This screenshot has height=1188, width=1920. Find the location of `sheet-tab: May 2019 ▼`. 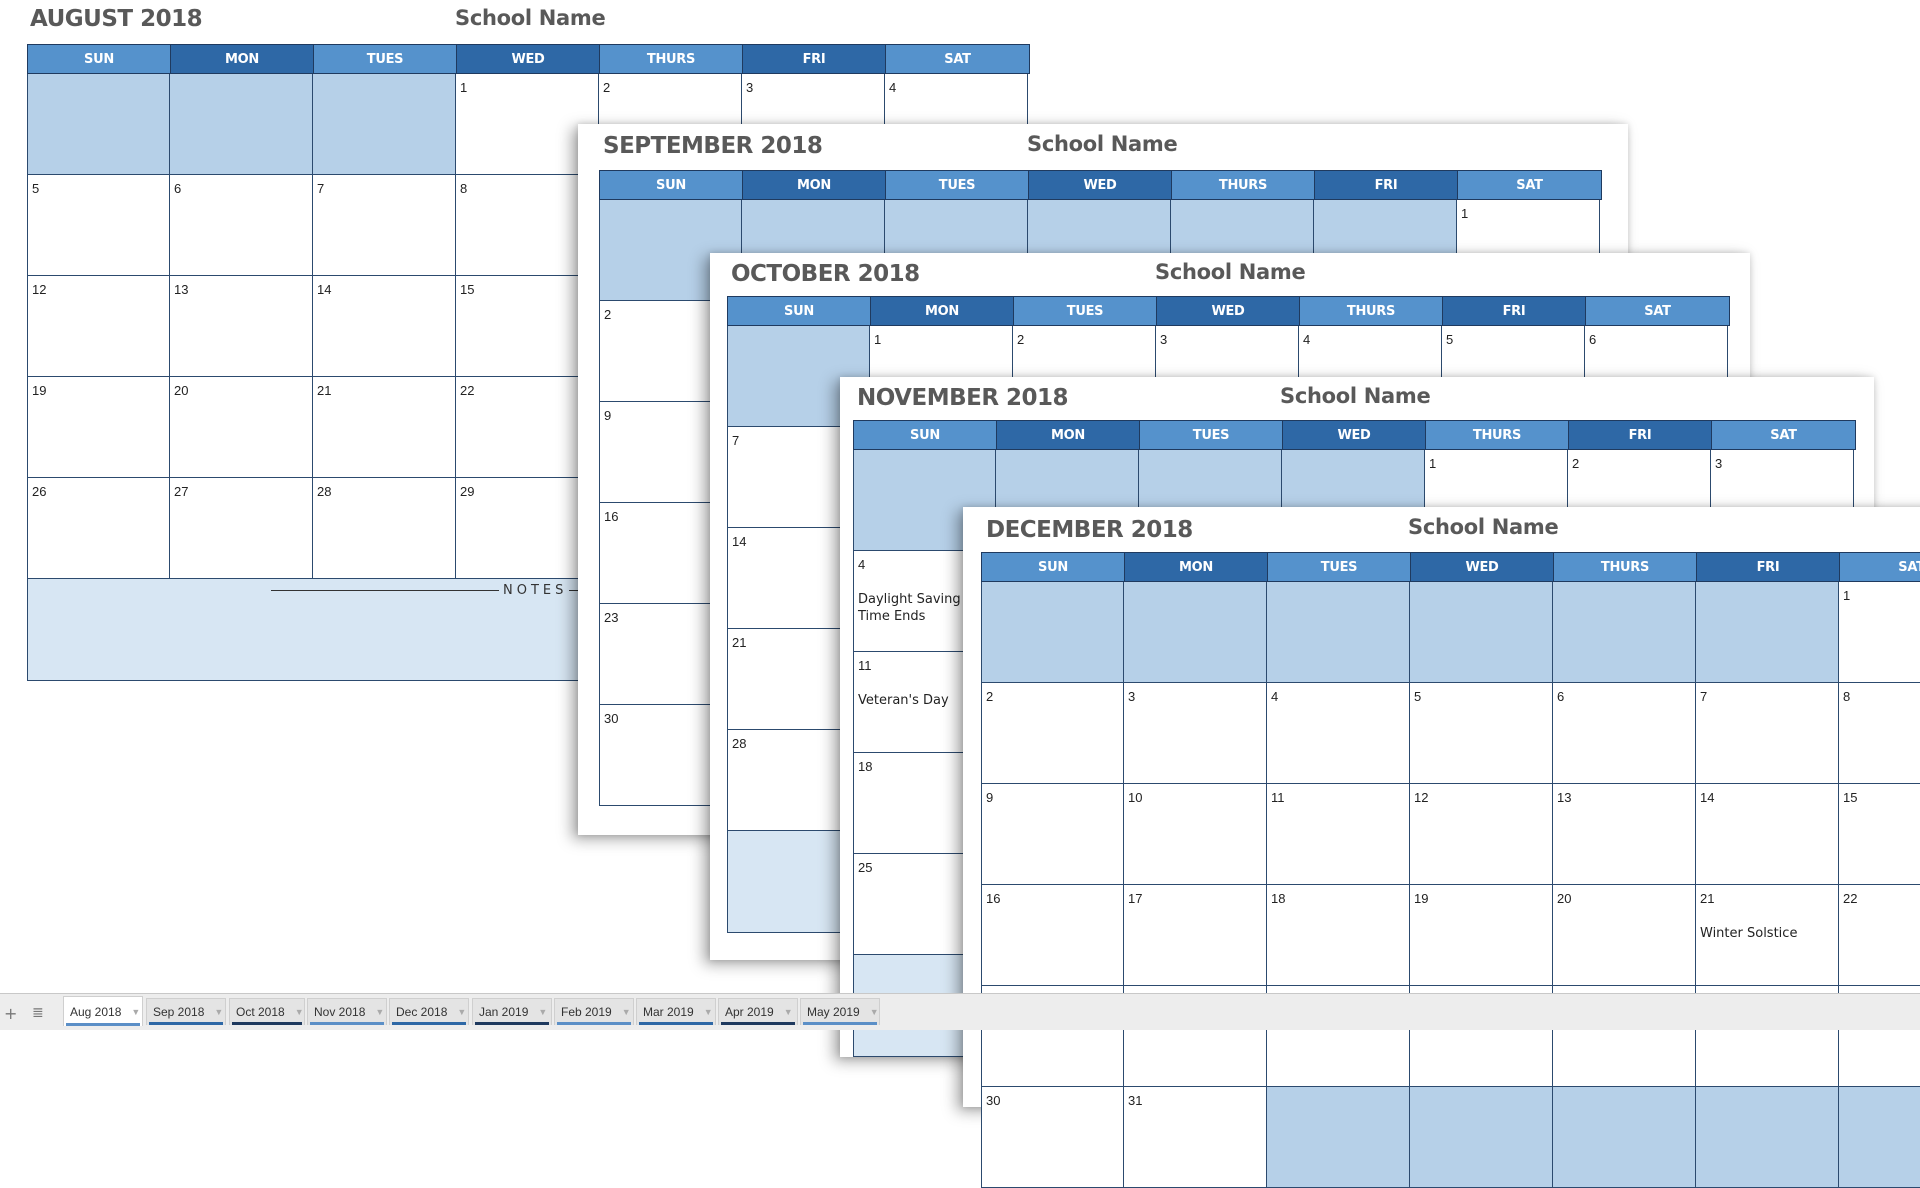

sheet-tab: May 2019 ▼ is located at coordinates (840, 1011).